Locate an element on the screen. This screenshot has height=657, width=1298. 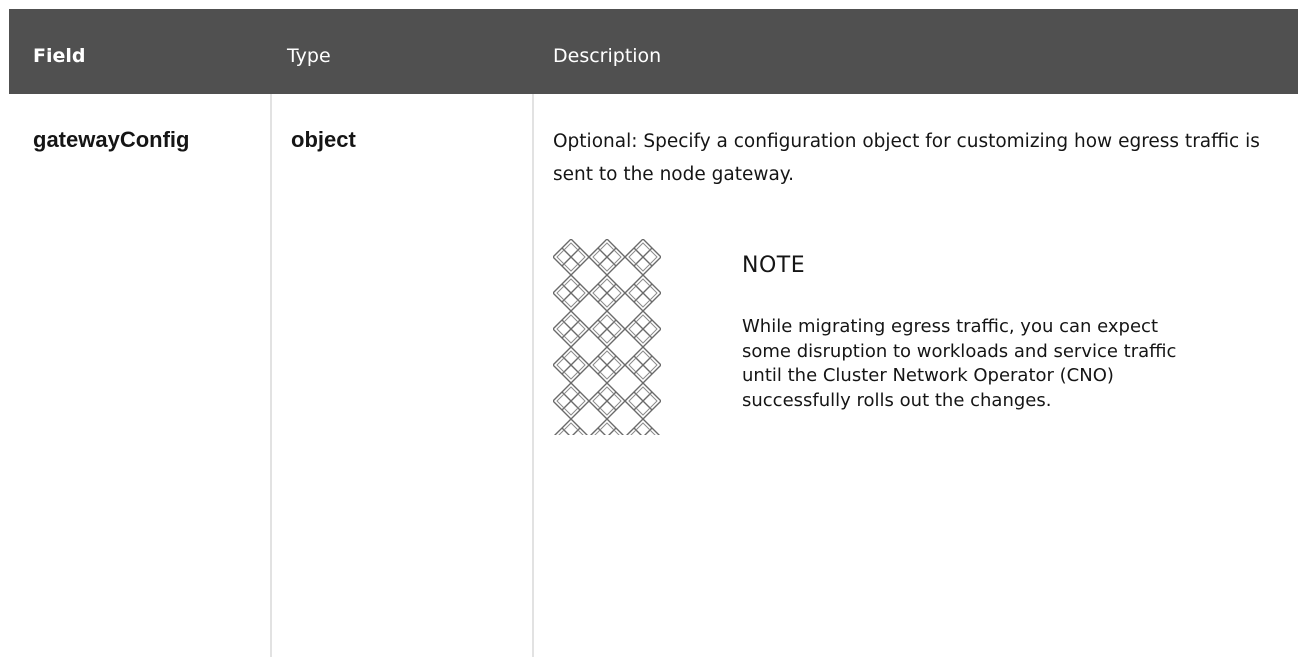
note-title: NOTE is located at coordinates (774, 265).